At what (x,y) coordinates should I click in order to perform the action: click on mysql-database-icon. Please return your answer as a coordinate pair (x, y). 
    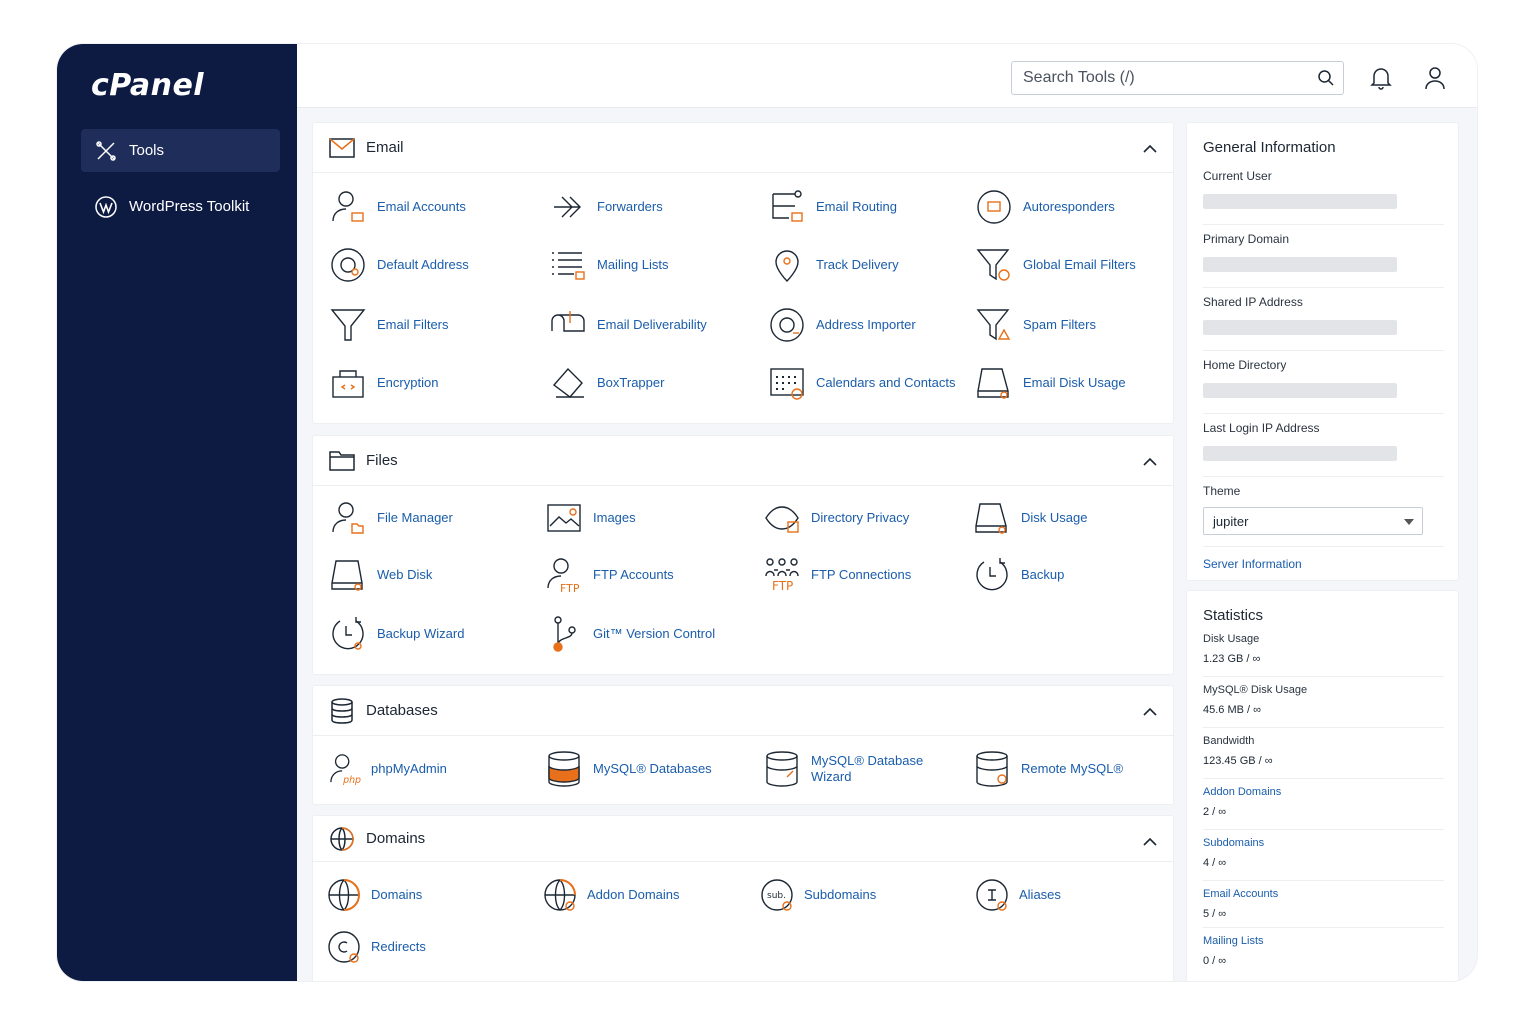
    Looking at the image, I should click on (564, 769).